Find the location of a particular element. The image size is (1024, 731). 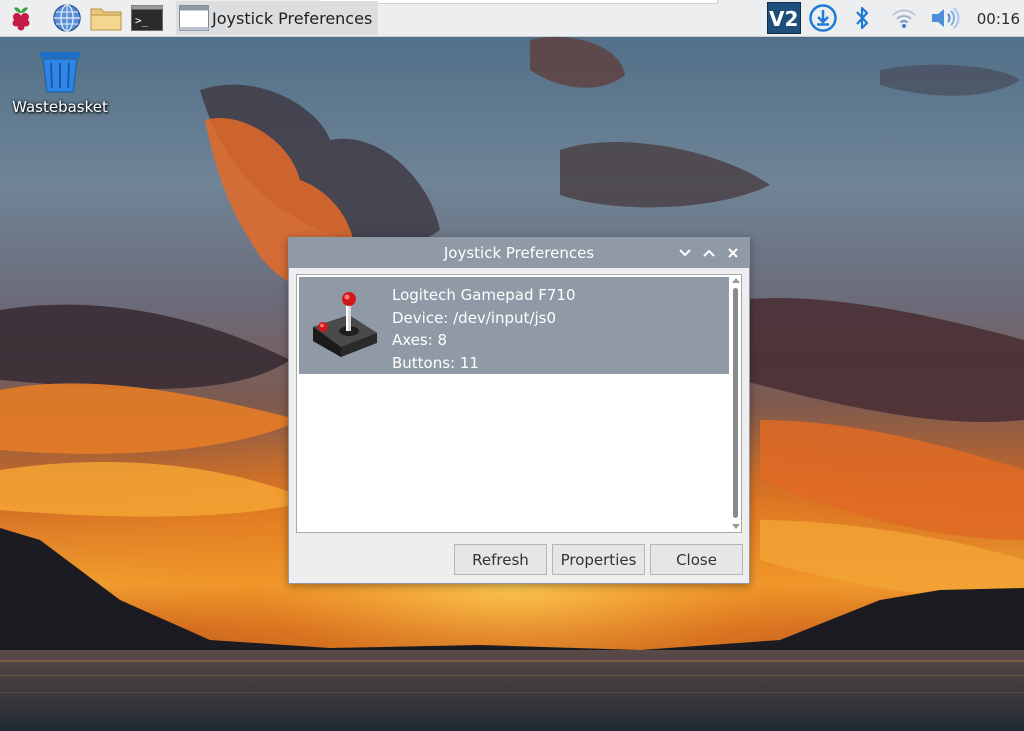

wifi-tray-button is located at coordinates (904, 18).